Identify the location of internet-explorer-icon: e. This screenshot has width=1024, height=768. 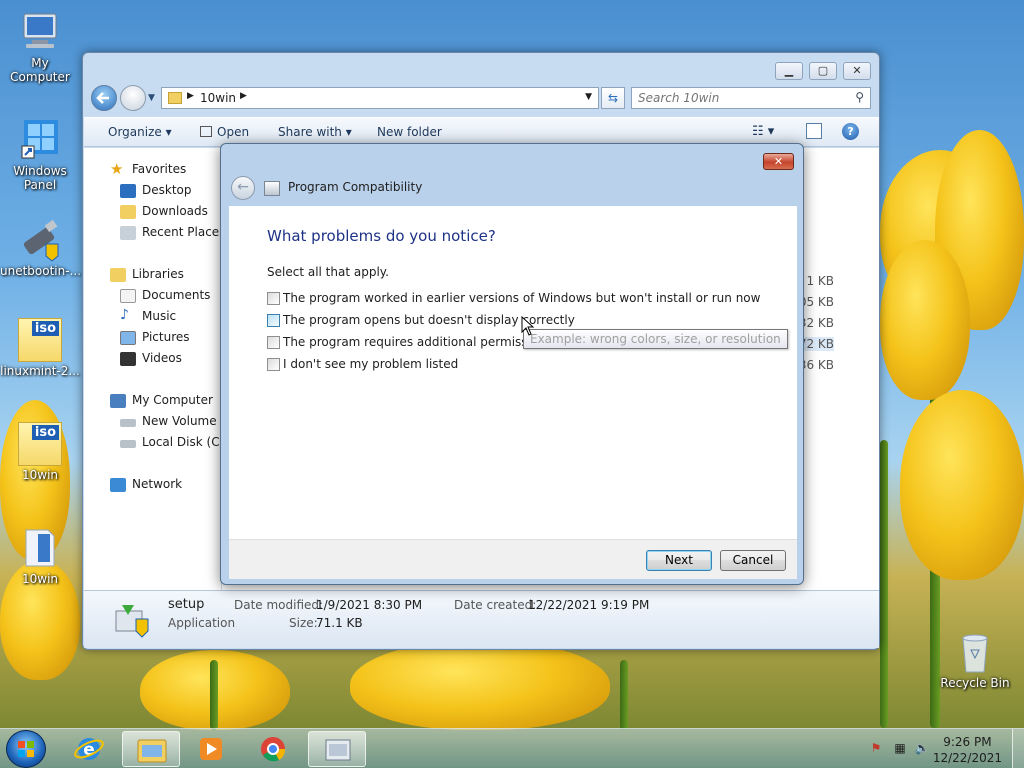
(89, 749).